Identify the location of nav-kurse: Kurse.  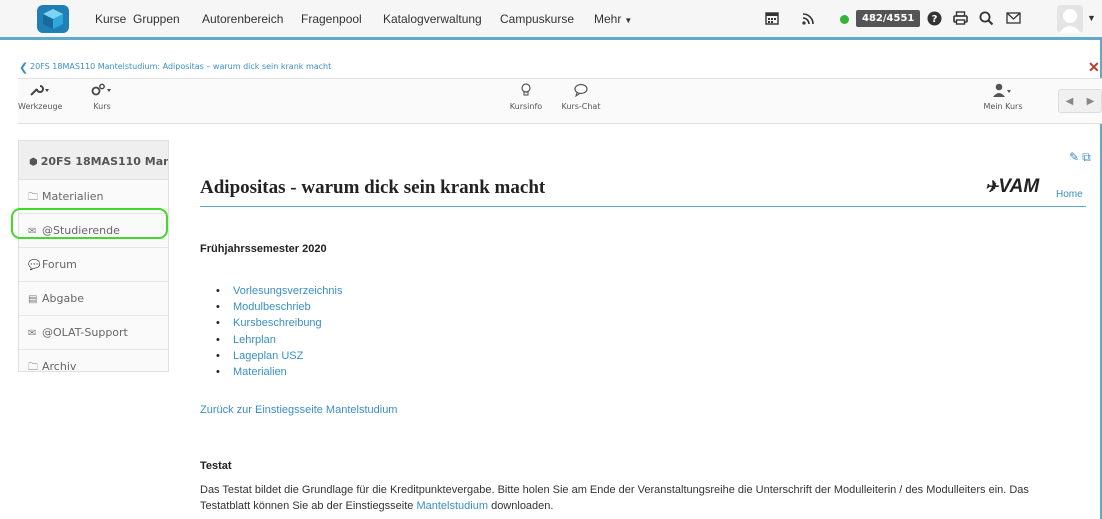
(110, 19).